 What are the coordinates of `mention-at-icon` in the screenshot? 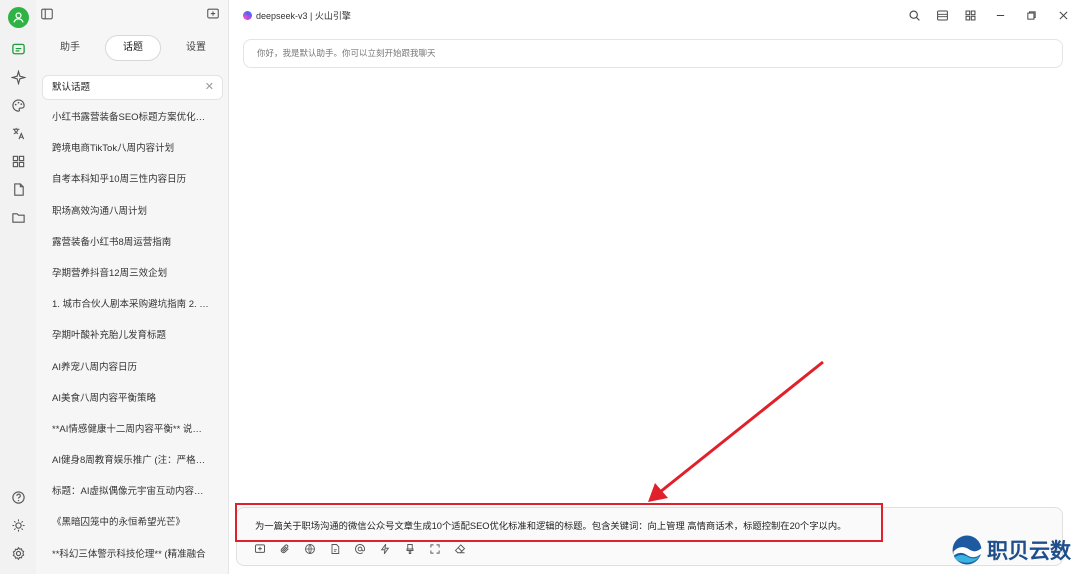 It's located at (360, 549).